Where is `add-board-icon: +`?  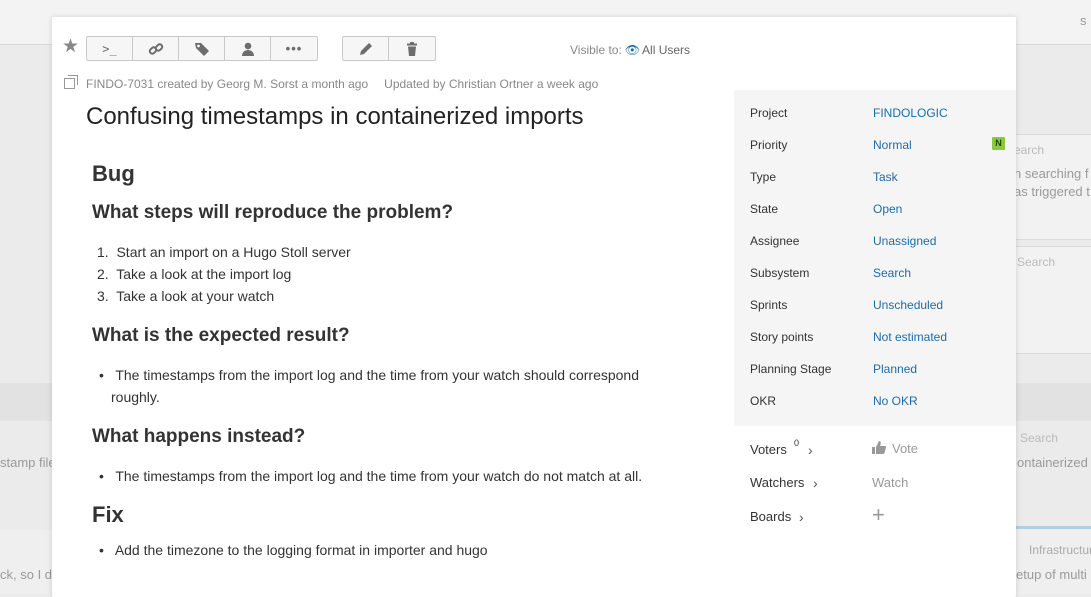 add-board-icon: + is located at coordinates (878, 515).